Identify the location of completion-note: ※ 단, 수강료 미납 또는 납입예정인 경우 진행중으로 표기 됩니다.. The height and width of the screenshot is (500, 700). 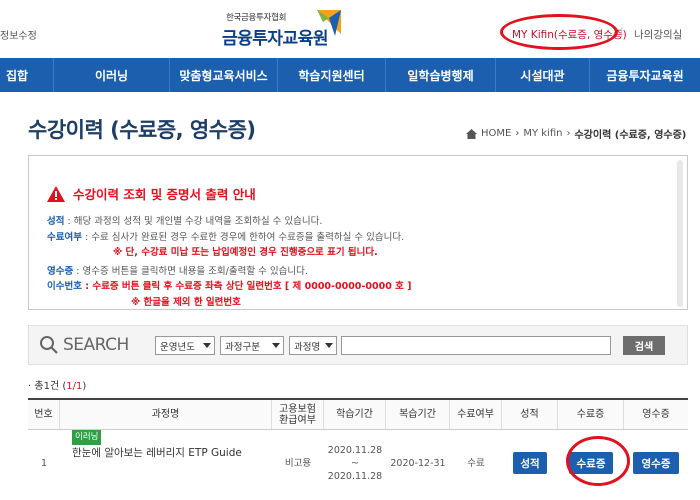
(245, 252).